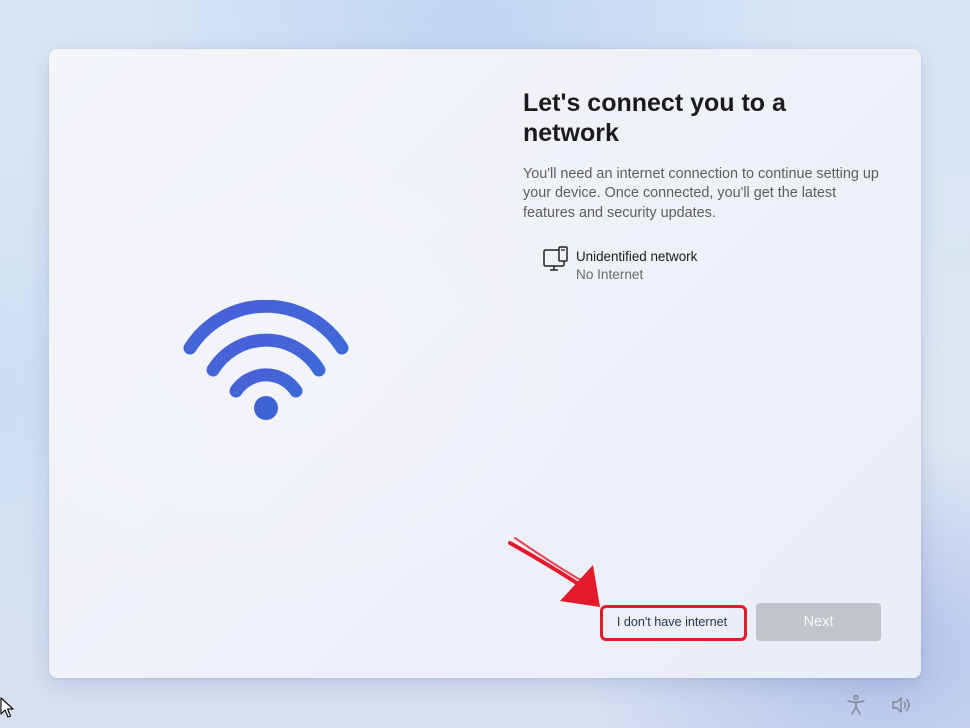  What do you see at coordinates (7, 707) in the screenshot?
I see `mouse-cursor-icon` at bounding box center [7, 707].